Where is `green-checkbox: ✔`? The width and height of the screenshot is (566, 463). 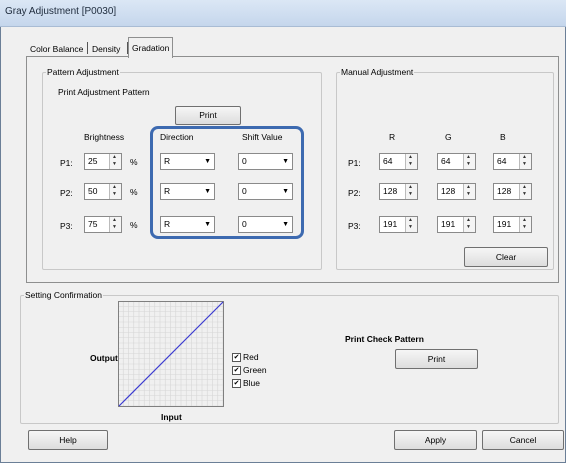 green-checkbox: ✔ is located at coordinates (236, 370).